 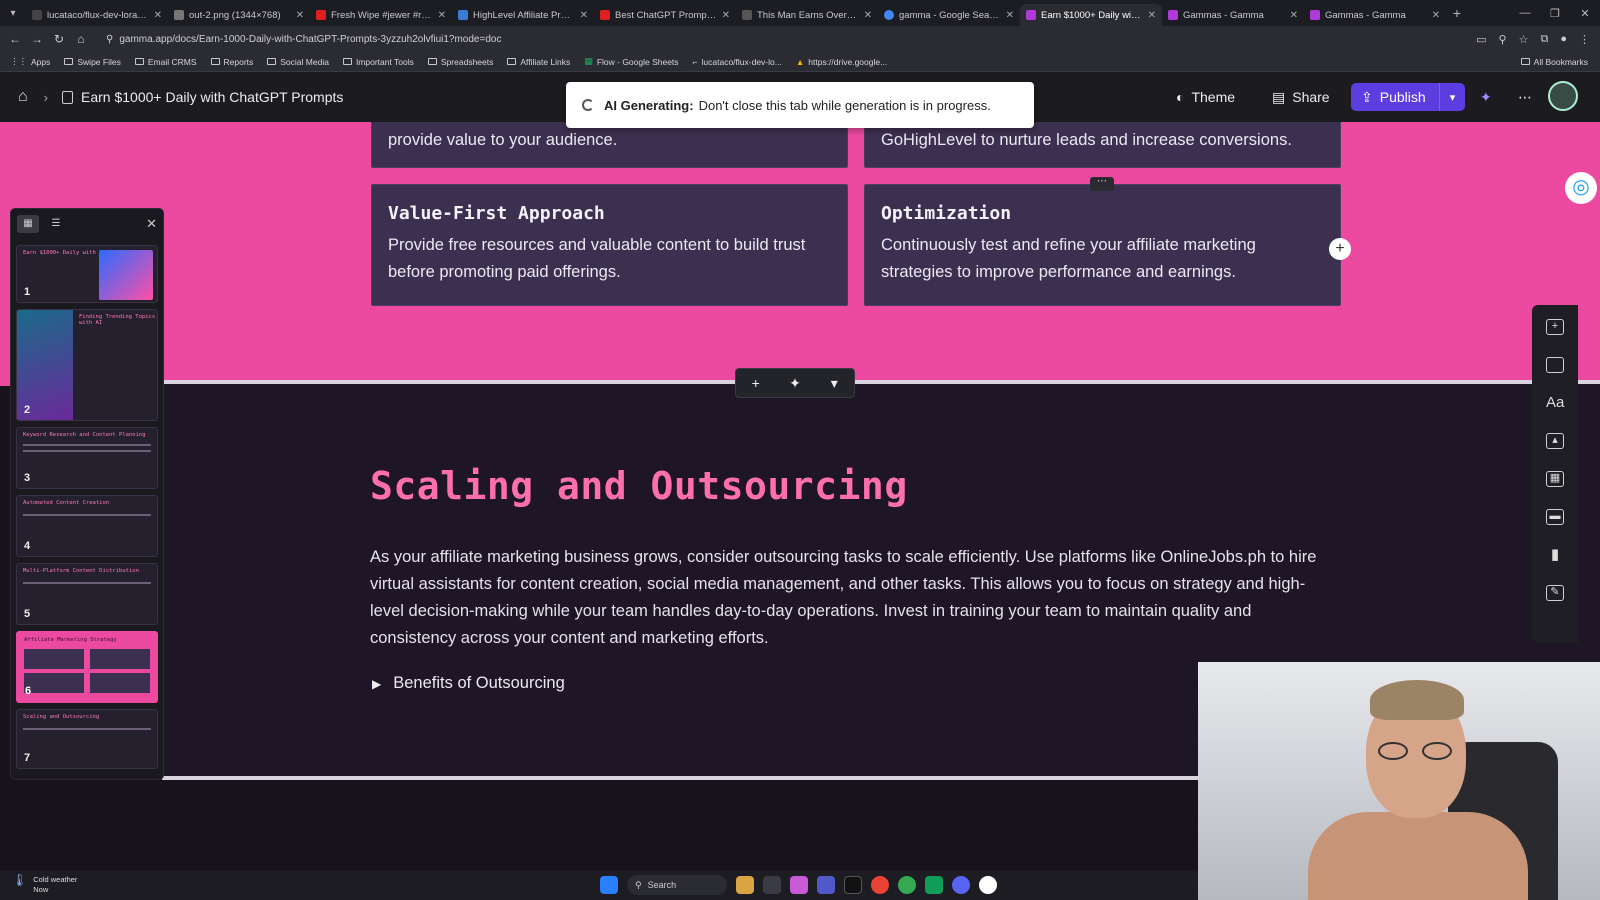 I want to click on all-bookmarks: All Bookmarks, so click(x=1554, y=62).